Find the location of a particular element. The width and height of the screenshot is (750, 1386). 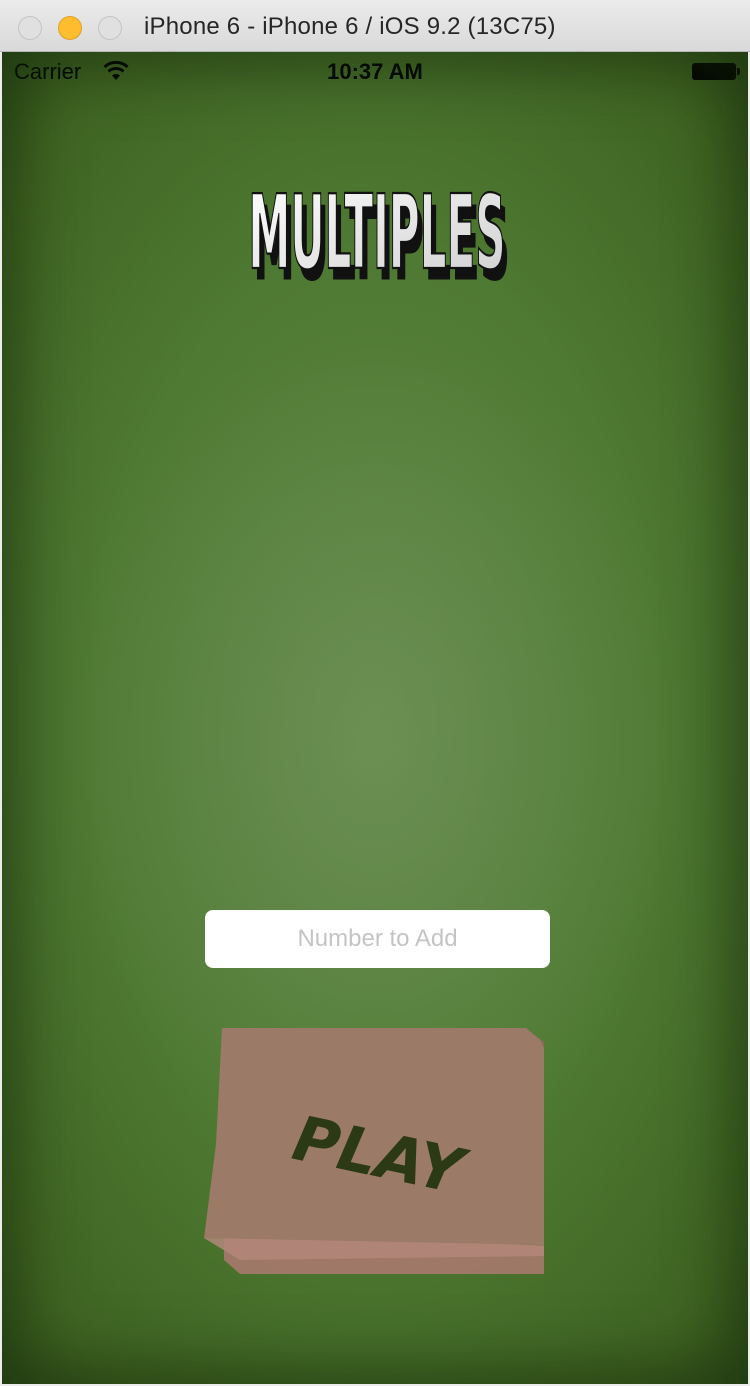

multiples-logo: MULTIPLES MULTIPLES is located at coordinates (379, 238).